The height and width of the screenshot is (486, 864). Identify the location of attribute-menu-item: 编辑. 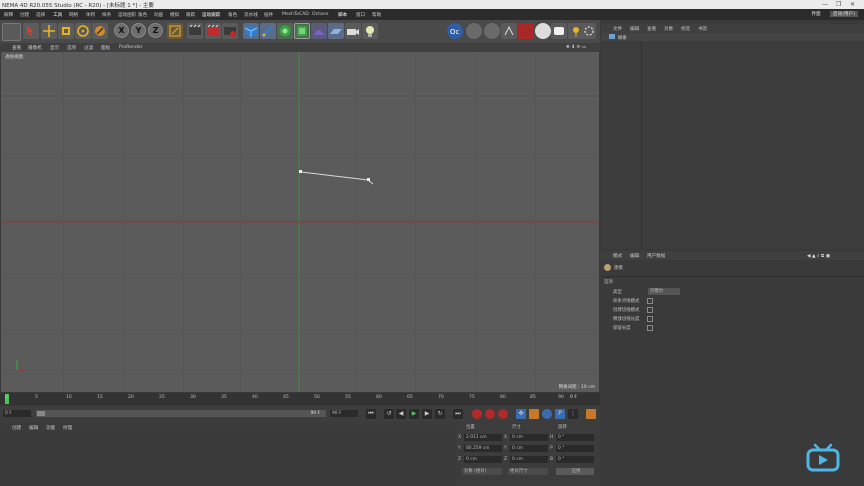
(634, 256).